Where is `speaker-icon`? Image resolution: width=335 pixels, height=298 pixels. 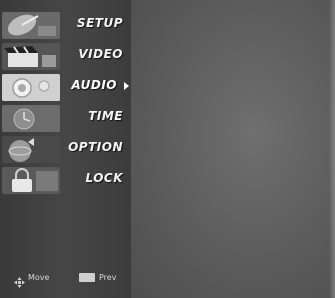
speaker-icon is located at coordinates (31, 87).